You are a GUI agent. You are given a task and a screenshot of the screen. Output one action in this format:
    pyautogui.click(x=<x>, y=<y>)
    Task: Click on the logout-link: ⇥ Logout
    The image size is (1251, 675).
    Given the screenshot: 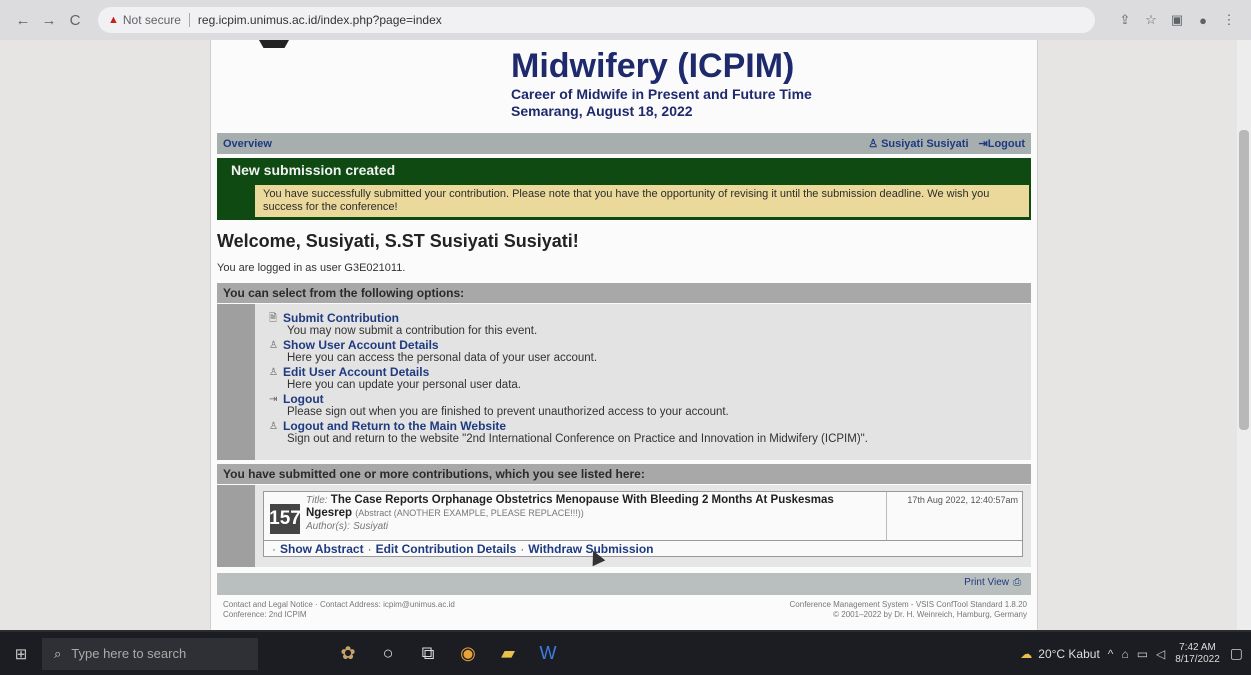 What is the action you would take?
    pyautogui.click(x=1001, y=144)
    